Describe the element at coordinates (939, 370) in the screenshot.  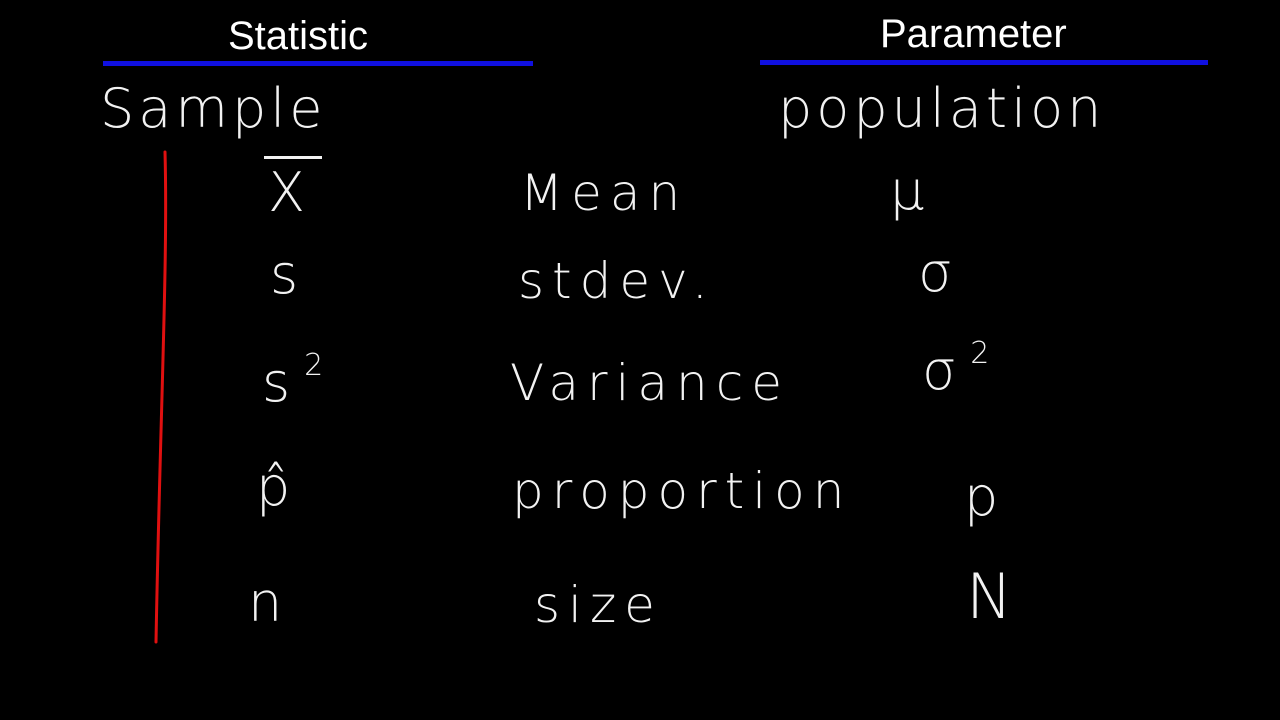
I see `population-variance-base: σ` at that location.